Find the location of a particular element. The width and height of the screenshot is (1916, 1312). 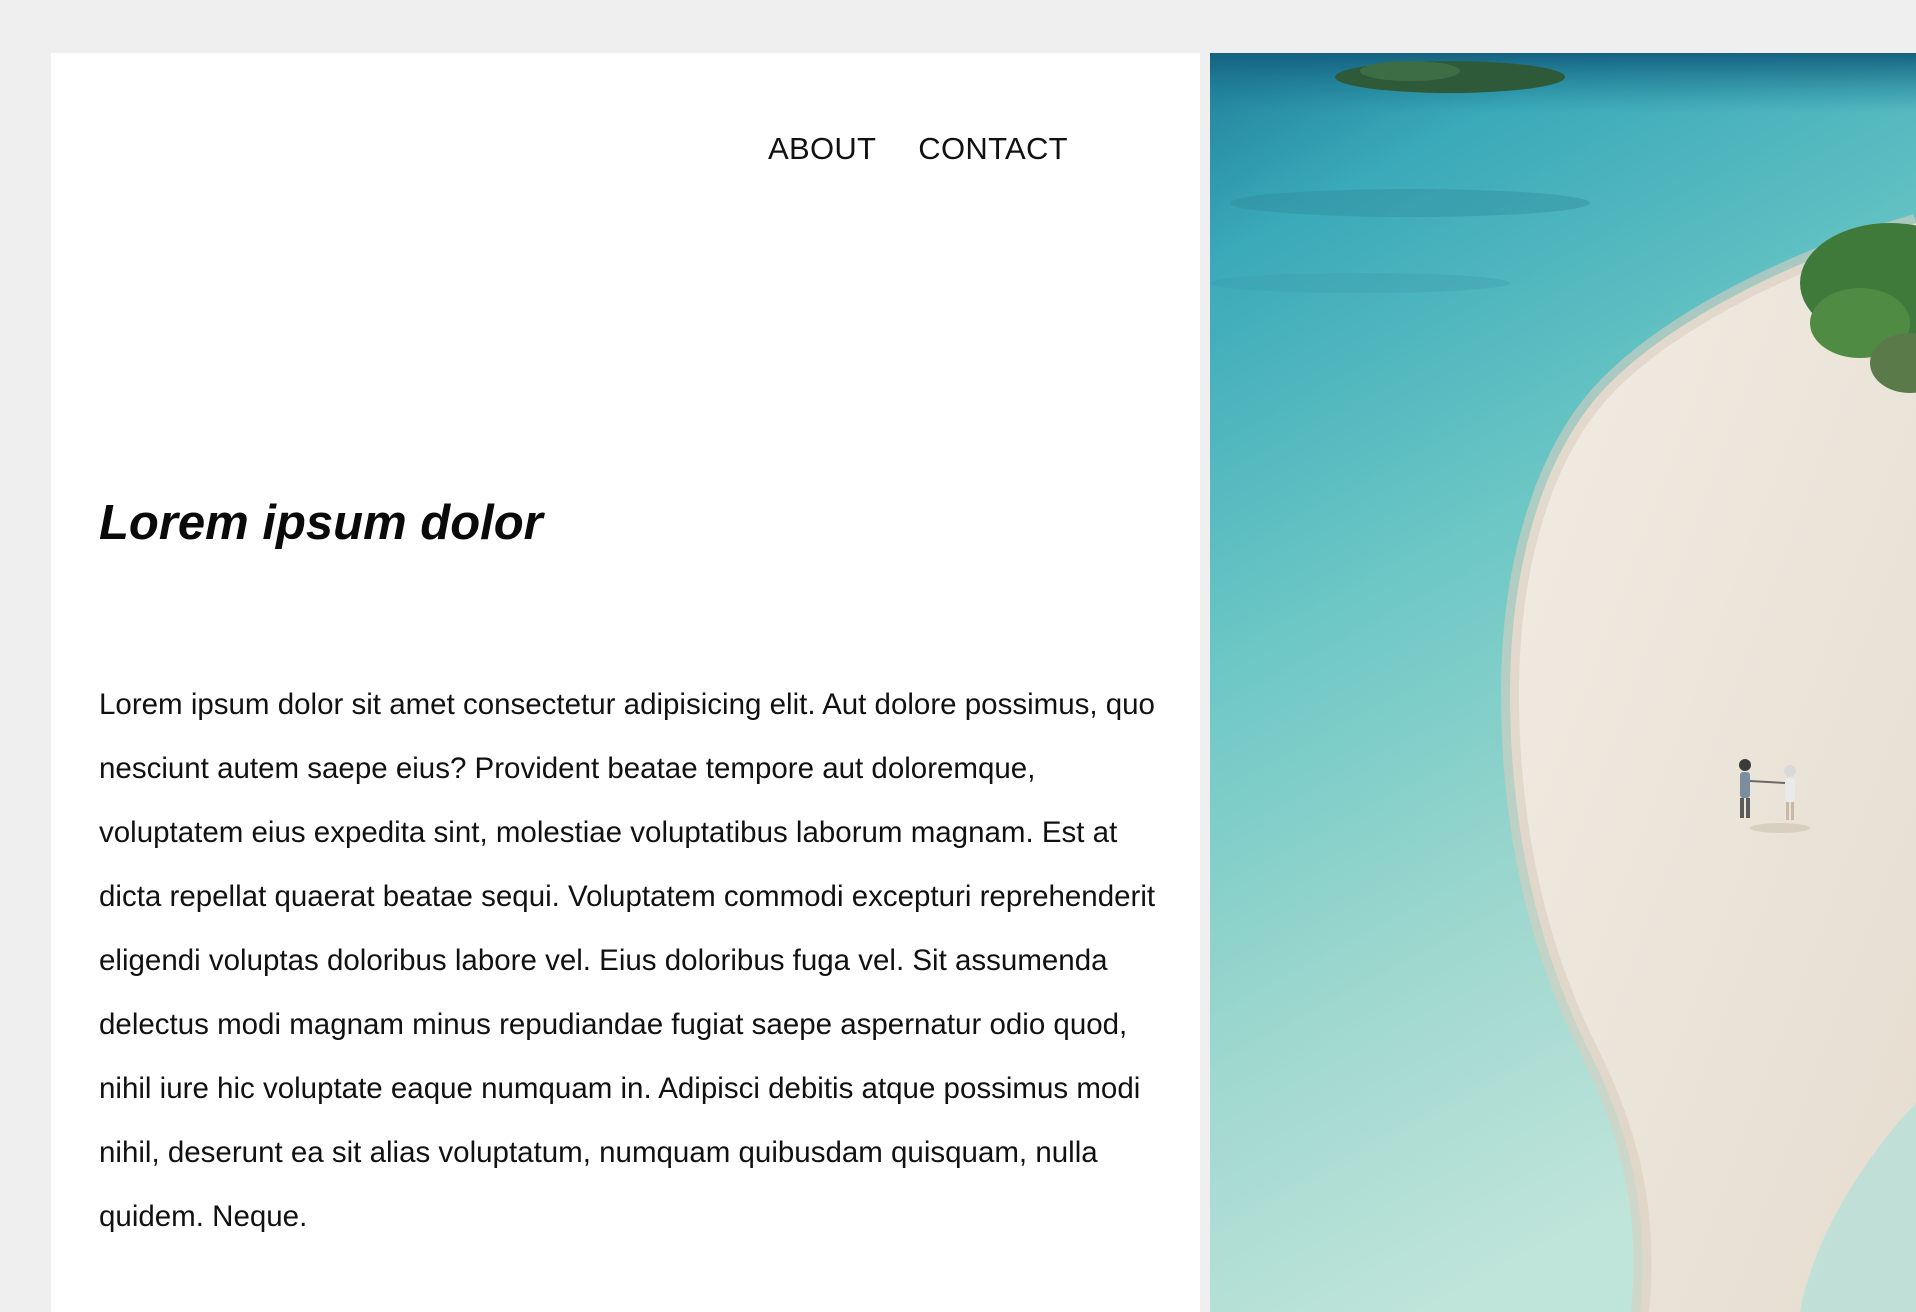

nav-link-about: ABOUT is located at coordinates (822, 148).